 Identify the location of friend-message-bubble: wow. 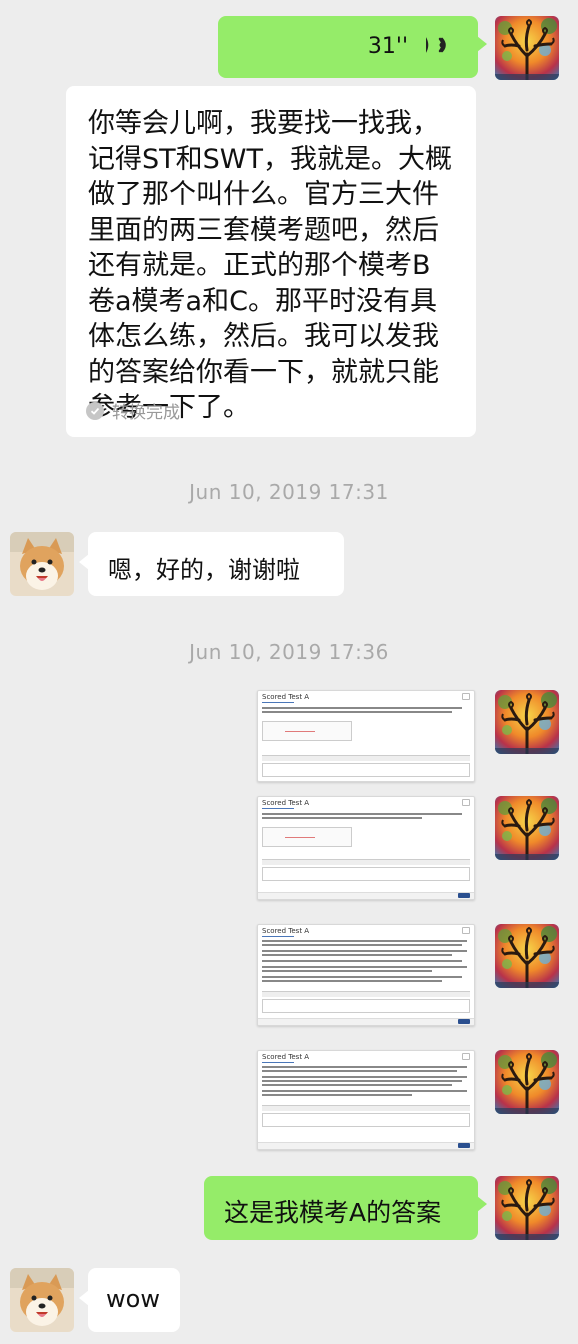
(129, 1300).